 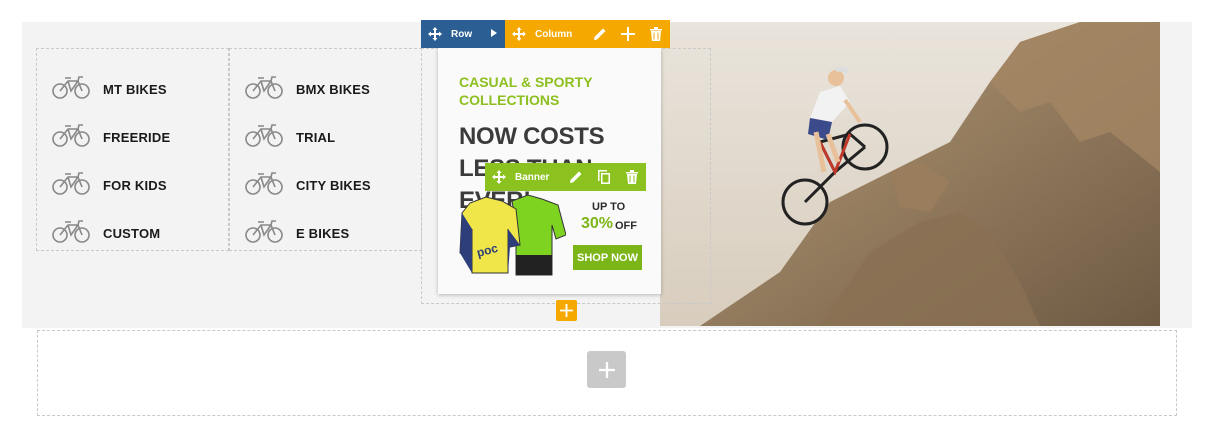 I want to click on promo-off: OFF, so click(x=626, y=226).